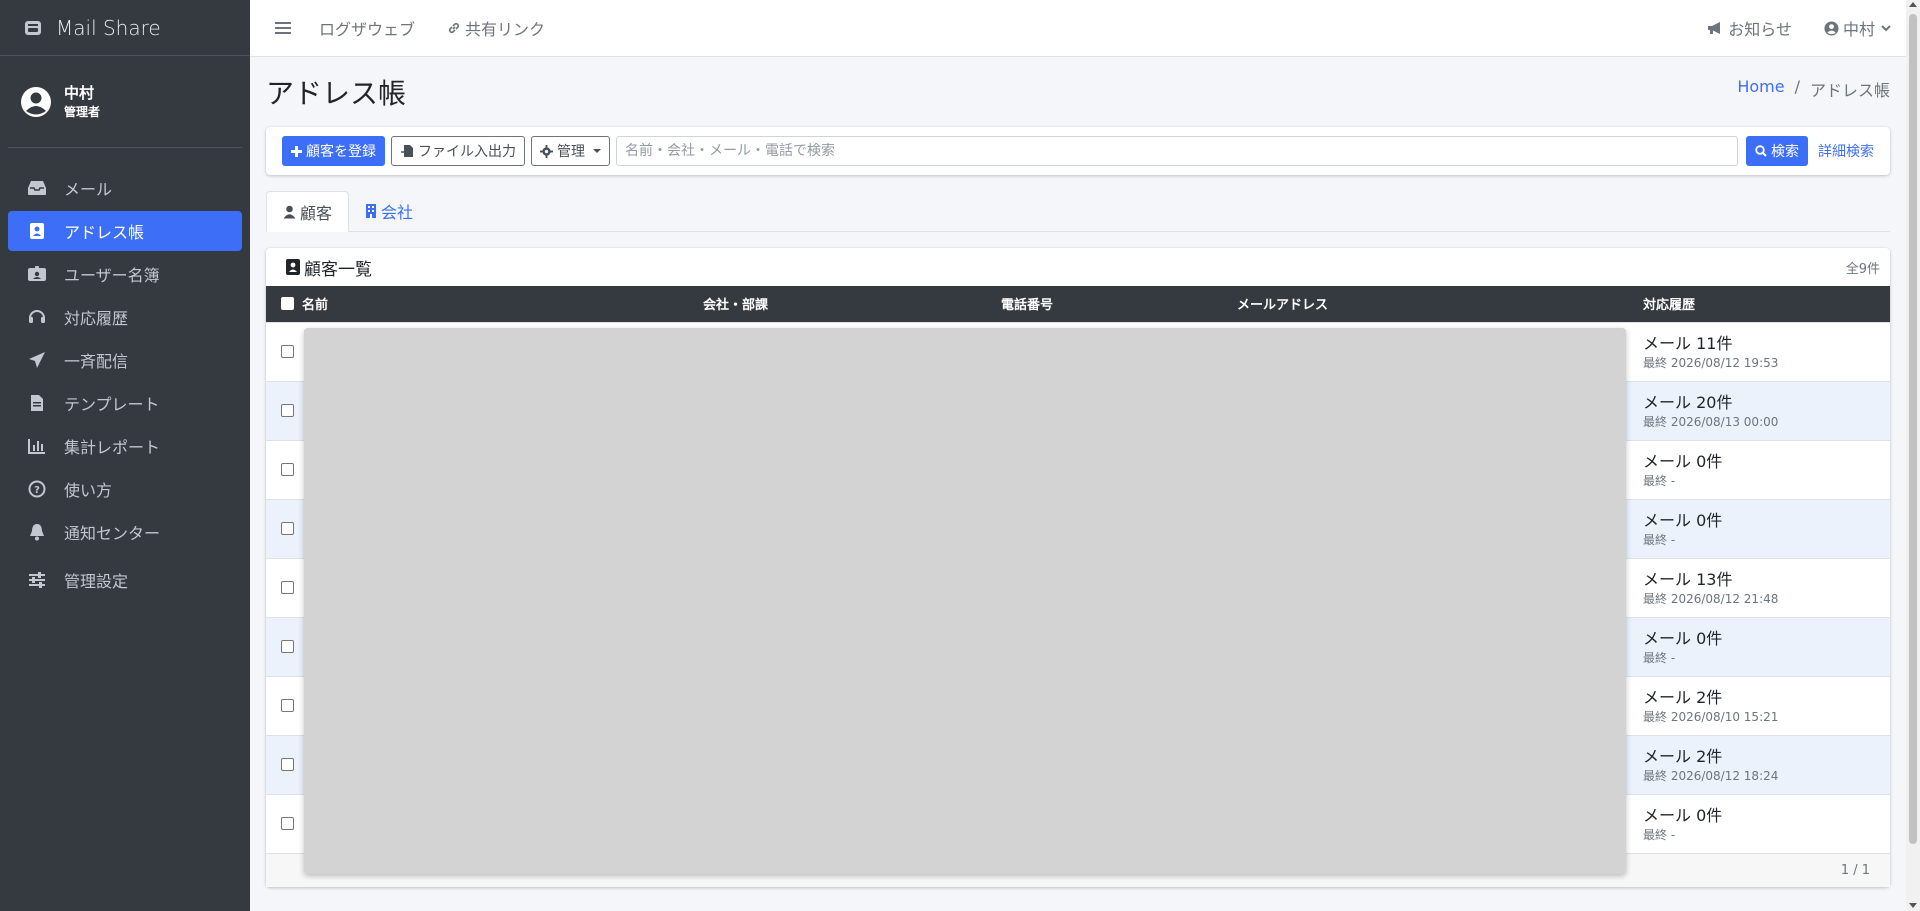 Image resolution: width=1920 pixels, height=911 pixels. Describe the element at coordinates (1711, 362) in the screenshot. I see `history-last: 最終 2026/08/12 19:53` at that location.